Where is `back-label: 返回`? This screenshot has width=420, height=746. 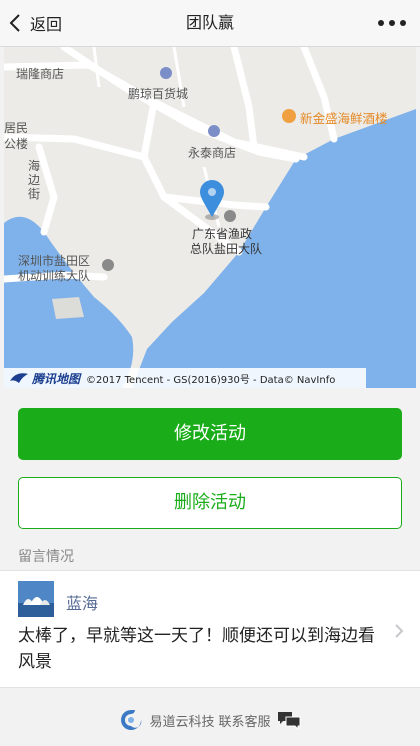
back-label: 返回 is located at coordinates (46, 24).